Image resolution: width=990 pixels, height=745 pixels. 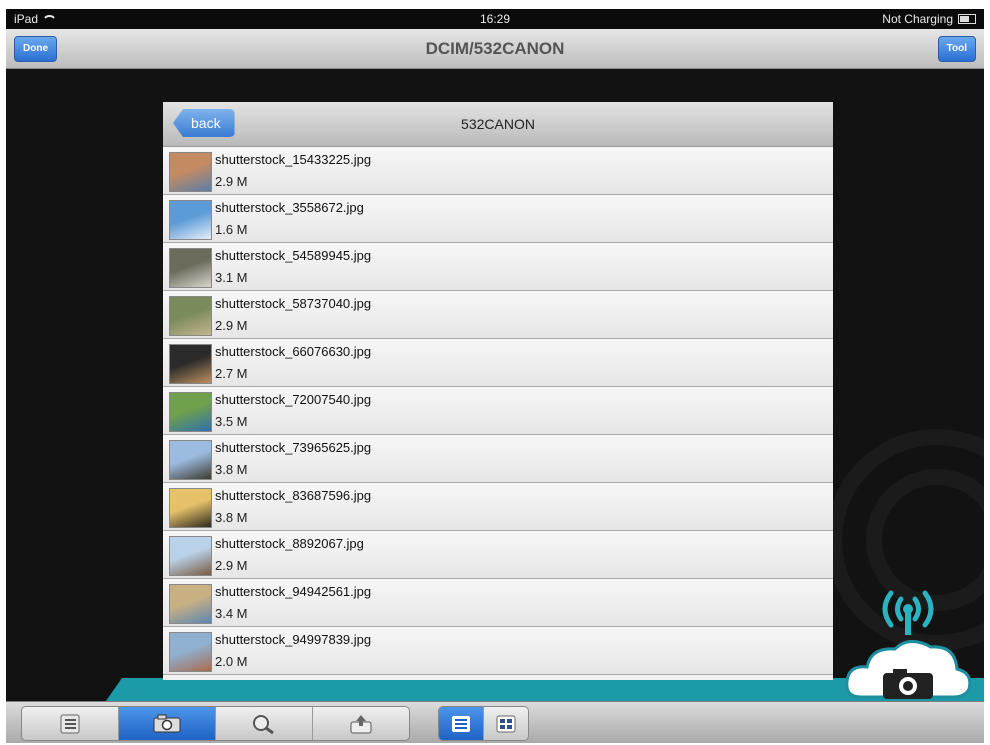 I want to click on tab-share, so click(x=361, y=723).